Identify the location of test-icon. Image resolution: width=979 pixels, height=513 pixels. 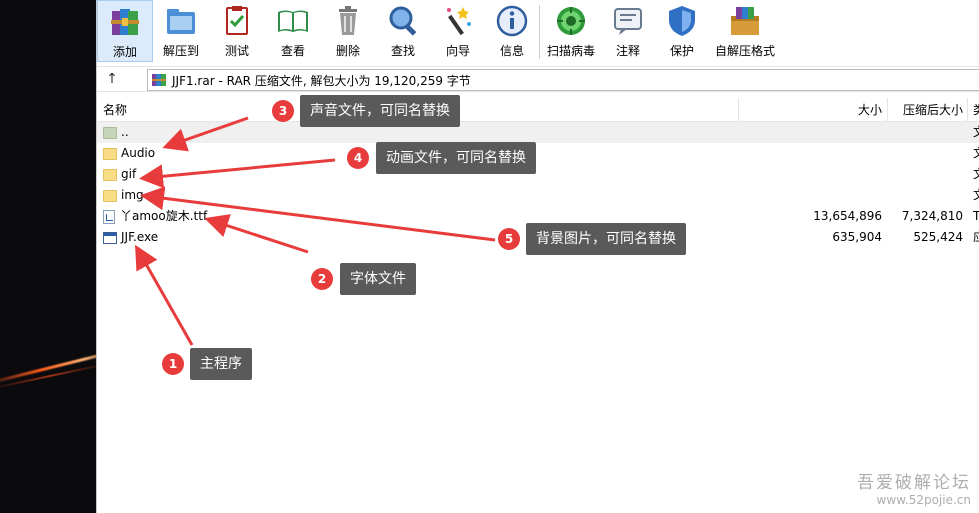
(237, 20).